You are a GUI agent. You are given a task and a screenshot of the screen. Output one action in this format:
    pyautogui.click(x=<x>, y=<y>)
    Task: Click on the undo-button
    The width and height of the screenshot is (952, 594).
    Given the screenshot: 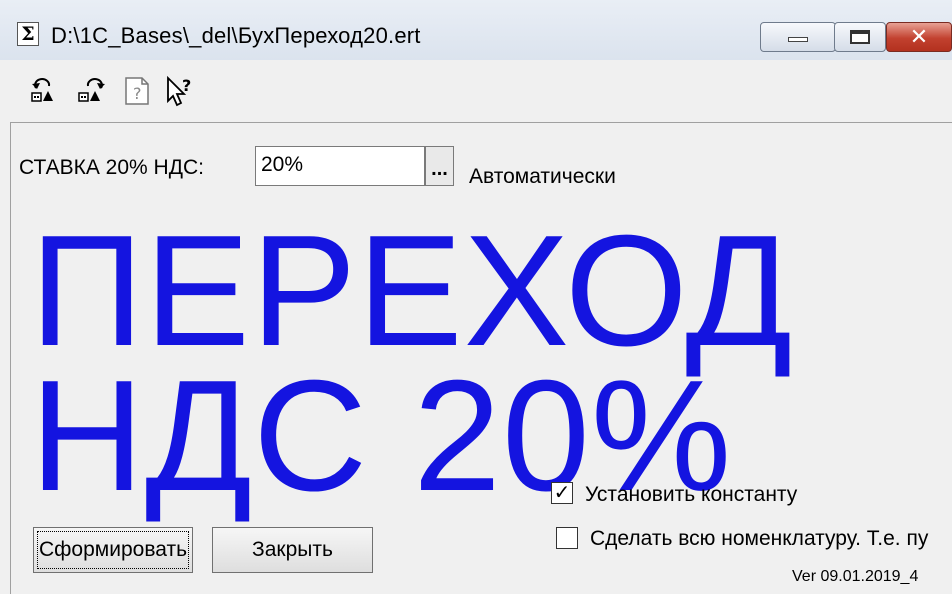 What is the action you would take?
    pyautogui.click(x=45, y=91)
    